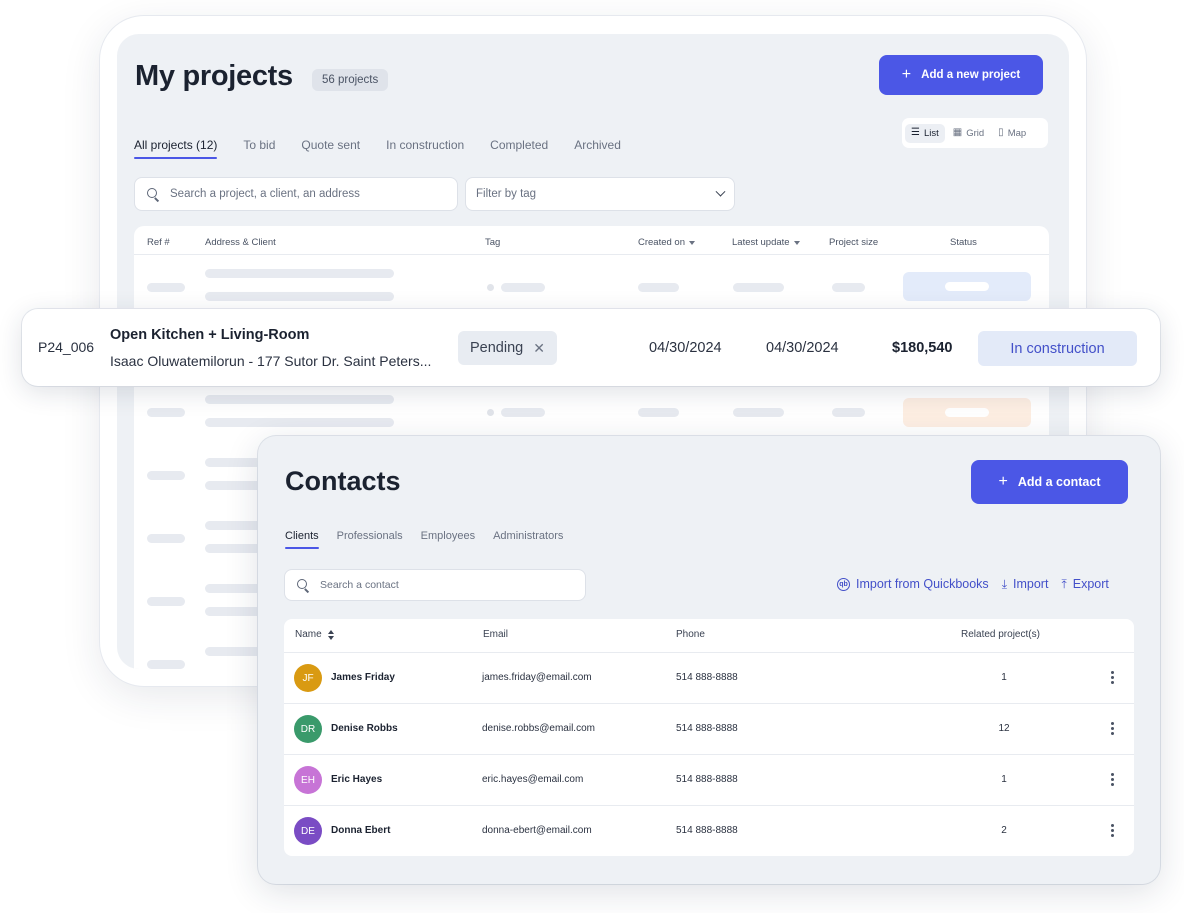  I want to click on chevron-down-icon, so click(720, 191).